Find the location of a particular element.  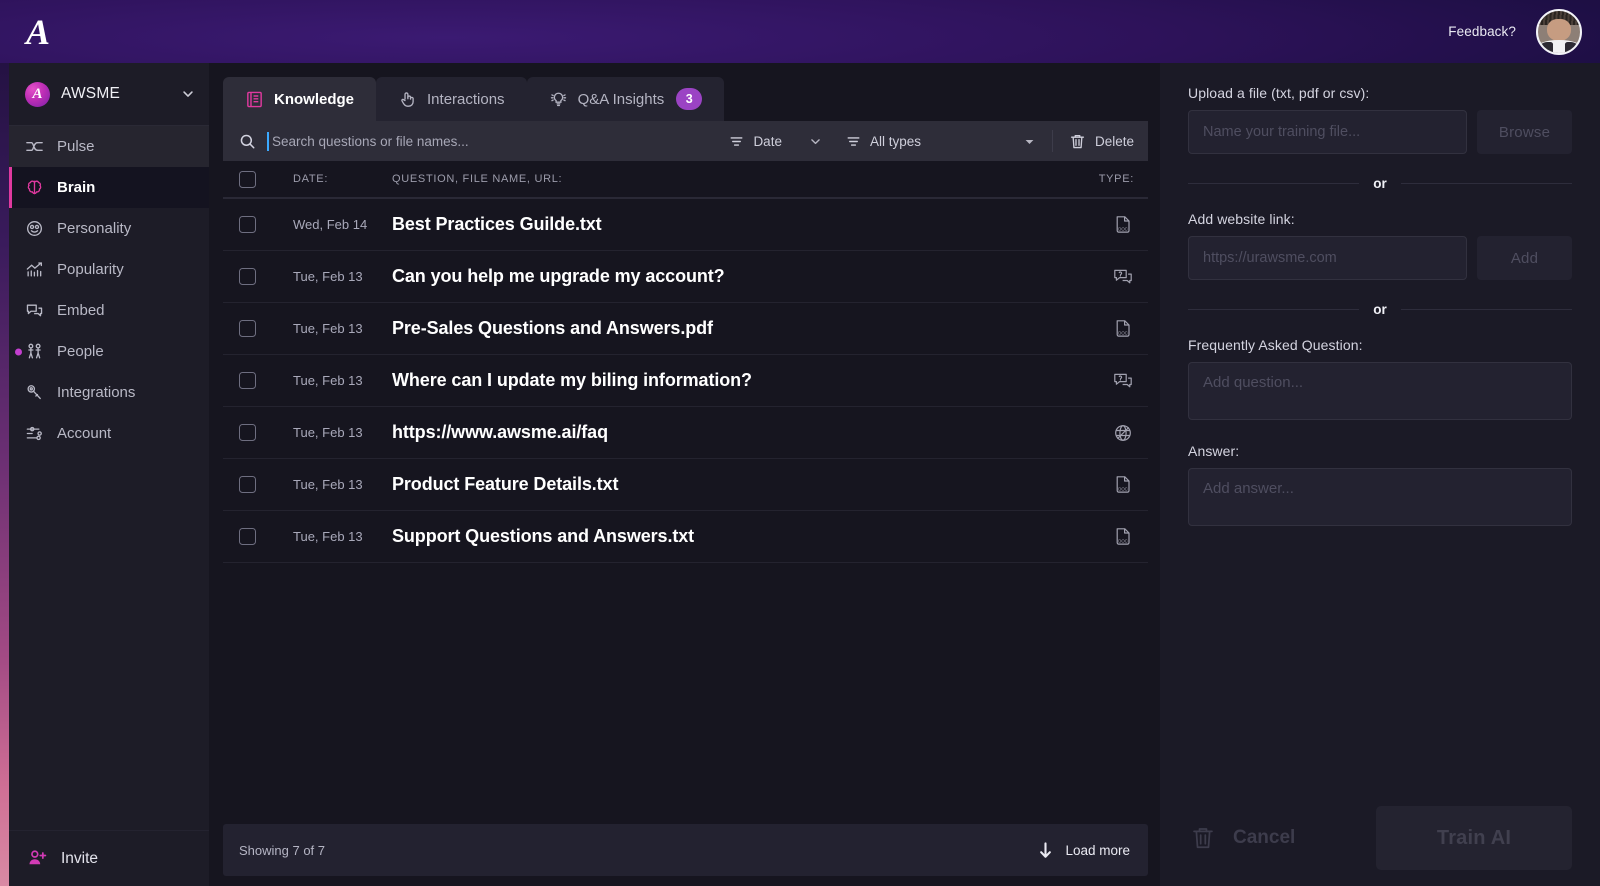

tab-badge-count: 3 is located at coordinates (689, 99).